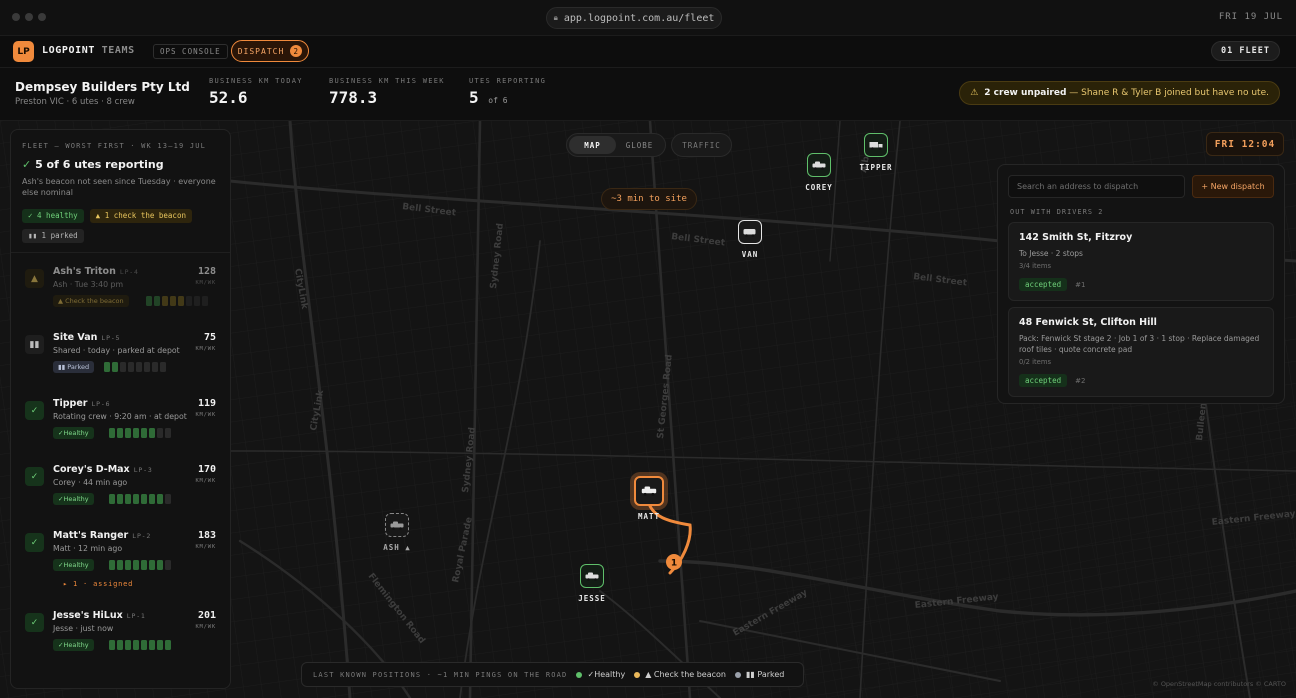  I want to click on van-icon, so click(750, 232).